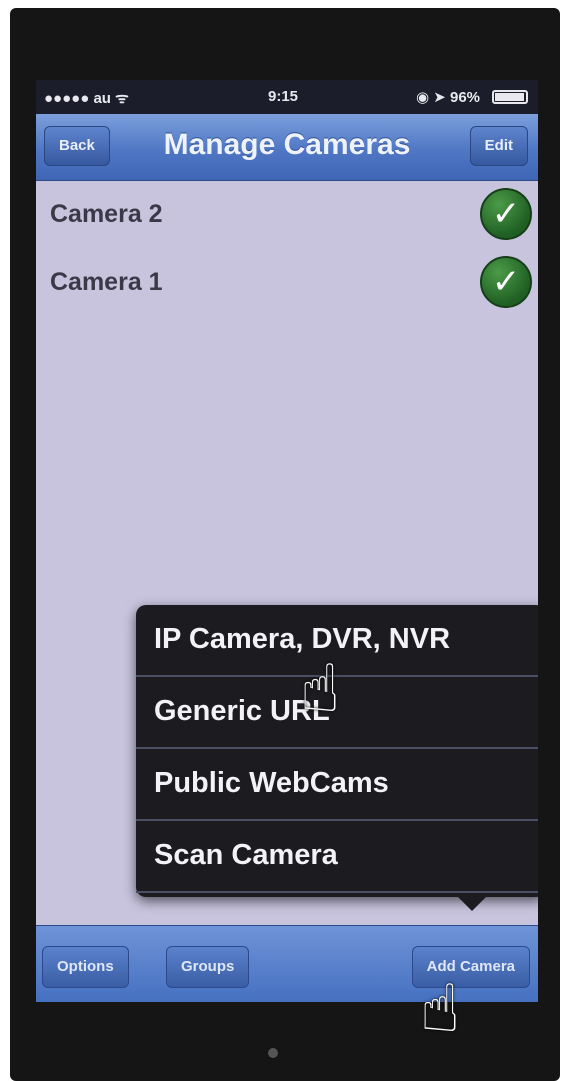 The height and width of the screenshot is (1081, 564). I want to click on status-bar: ●●●●● au ᯤ 9:15 ◉ ➤ 96%, so click(287, 97).